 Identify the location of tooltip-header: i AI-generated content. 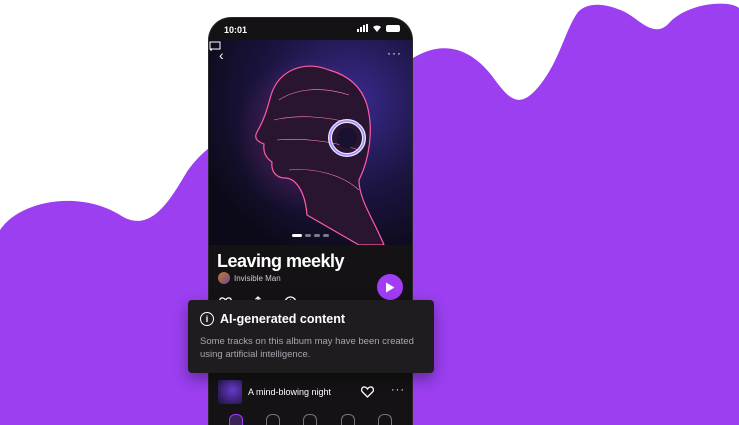
(272, 319).